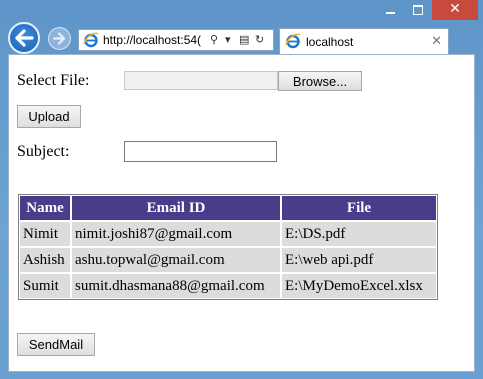 The width and height of the screenshot is (483, 379). I want to click on subject-label: Subject:, so click(43, 151).